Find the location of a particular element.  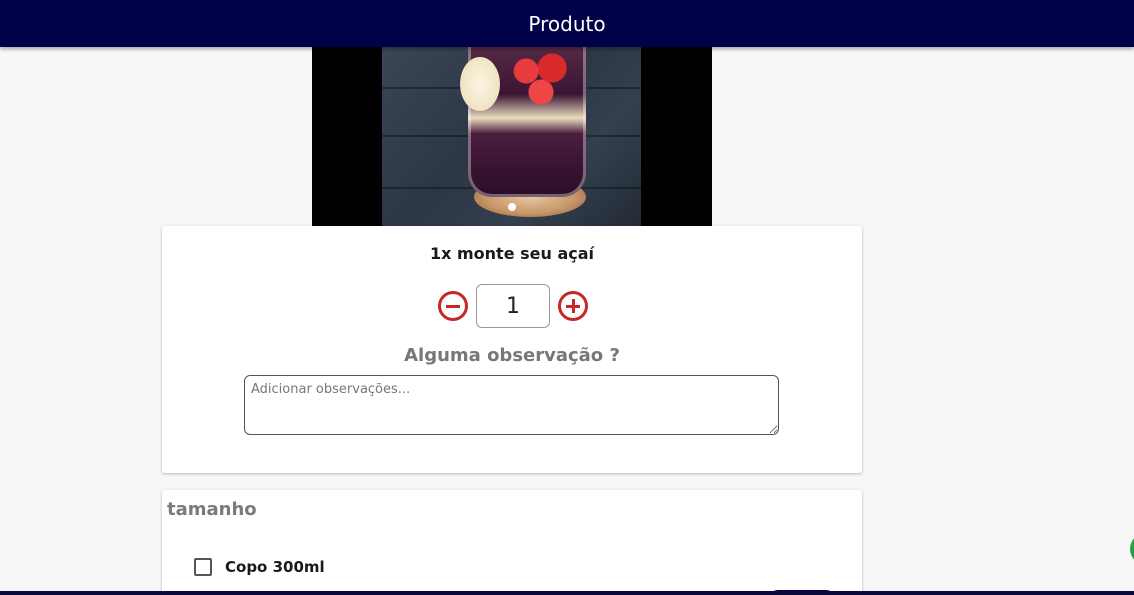

product-image-carousel is located at coordinates (512, 136).